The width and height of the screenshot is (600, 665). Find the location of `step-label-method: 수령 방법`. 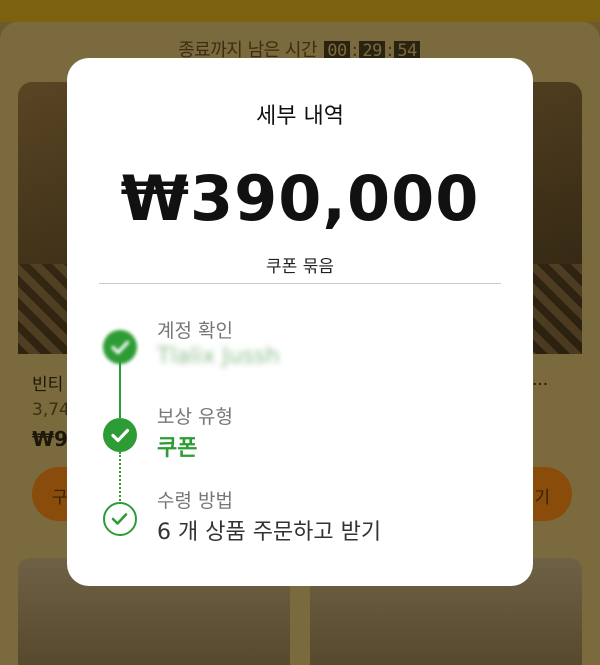

step-label-method: 수령 방법 is located at coordinates (195, 501).